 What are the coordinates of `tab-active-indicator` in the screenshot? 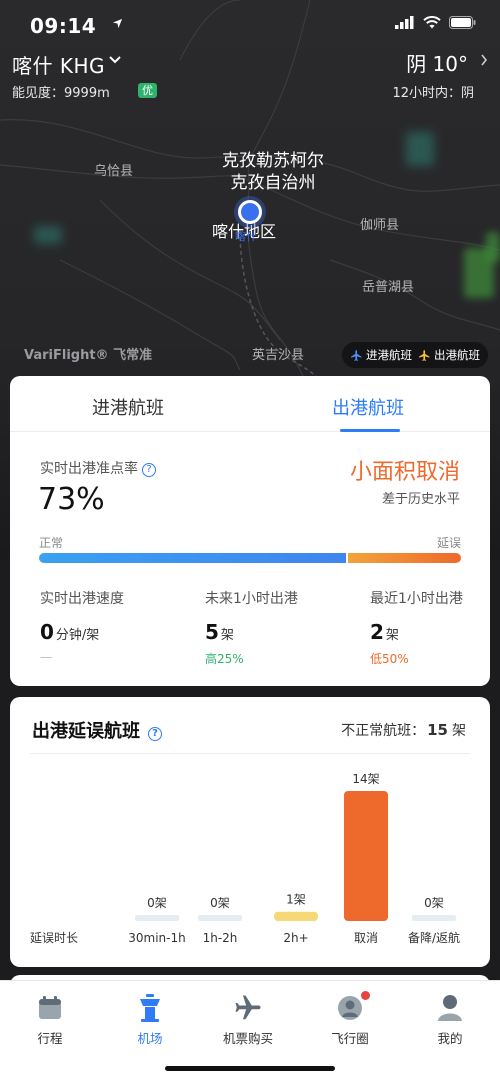 It's located at (370, 430).